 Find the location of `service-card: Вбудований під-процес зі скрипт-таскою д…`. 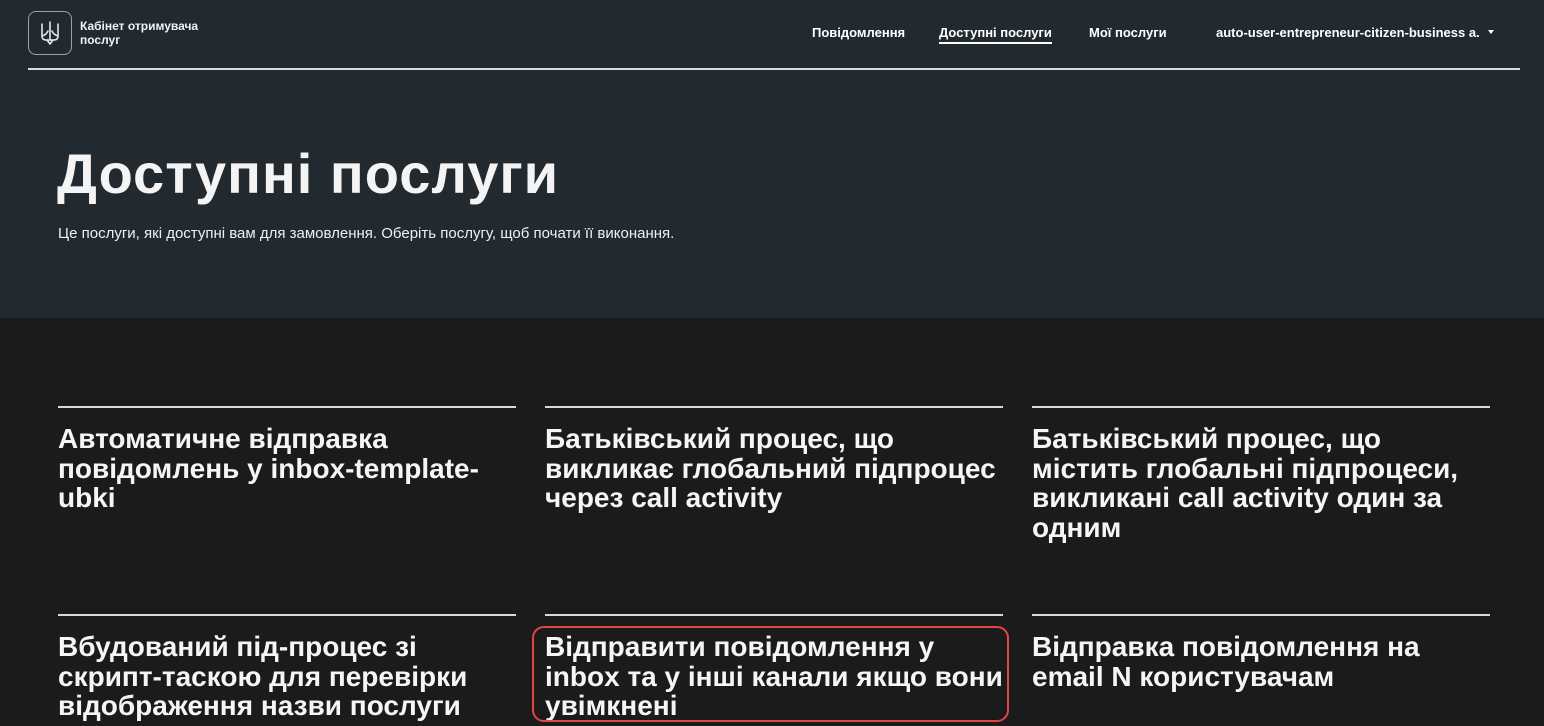

service-card: Вбудований під-процес зі скрипт-таскою д… is located at coordinates (287, 667).